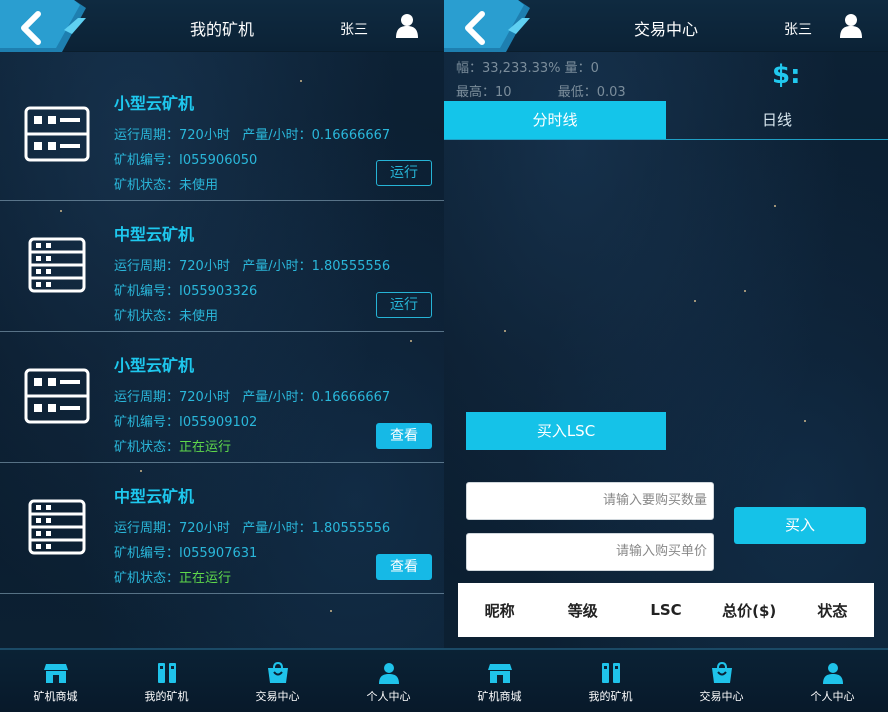  Describe the element at coordinates (800, 525) in the screenshot. I see `buy-button: 买入` at that location.